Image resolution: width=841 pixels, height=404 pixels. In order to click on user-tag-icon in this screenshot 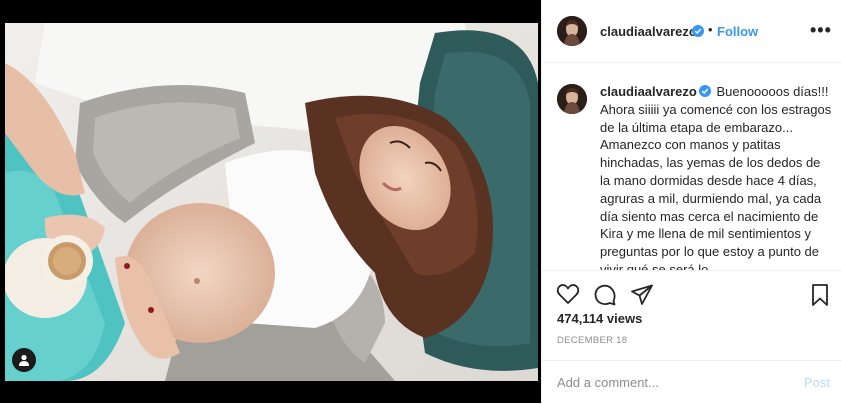, I will do `click(24, 360)`.